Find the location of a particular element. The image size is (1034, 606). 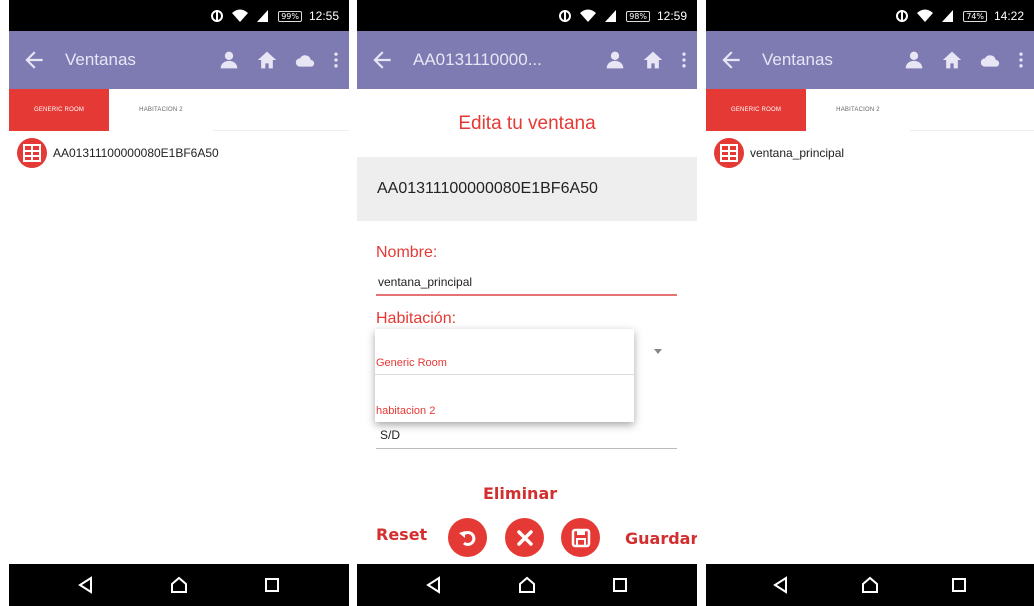

battery-indicator: 98% is located at coordinates (638, 16).